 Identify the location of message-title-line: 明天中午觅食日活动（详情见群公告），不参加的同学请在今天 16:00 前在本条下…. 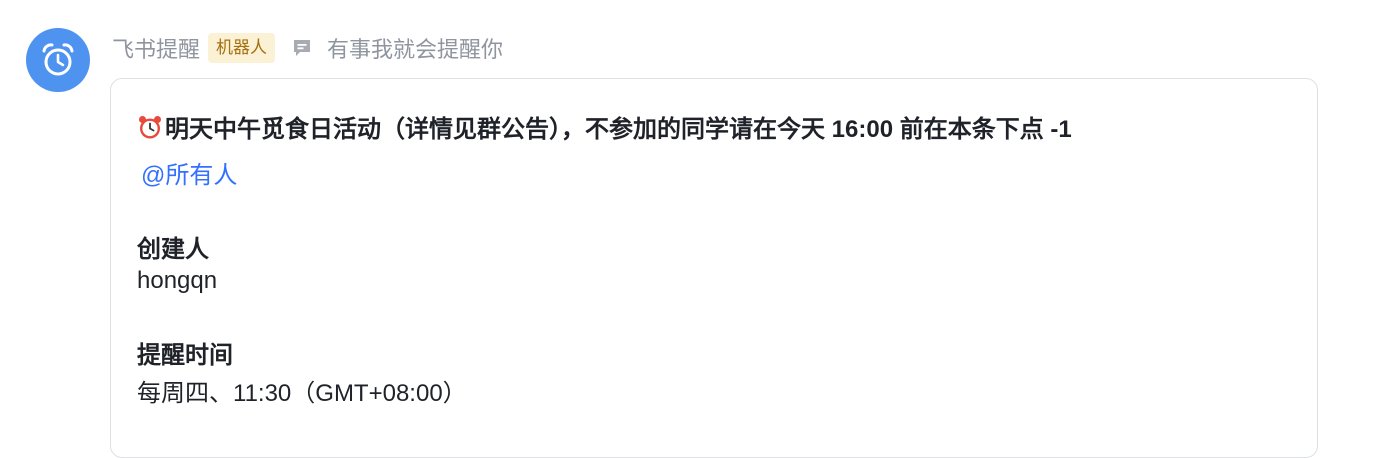
(604, 126).